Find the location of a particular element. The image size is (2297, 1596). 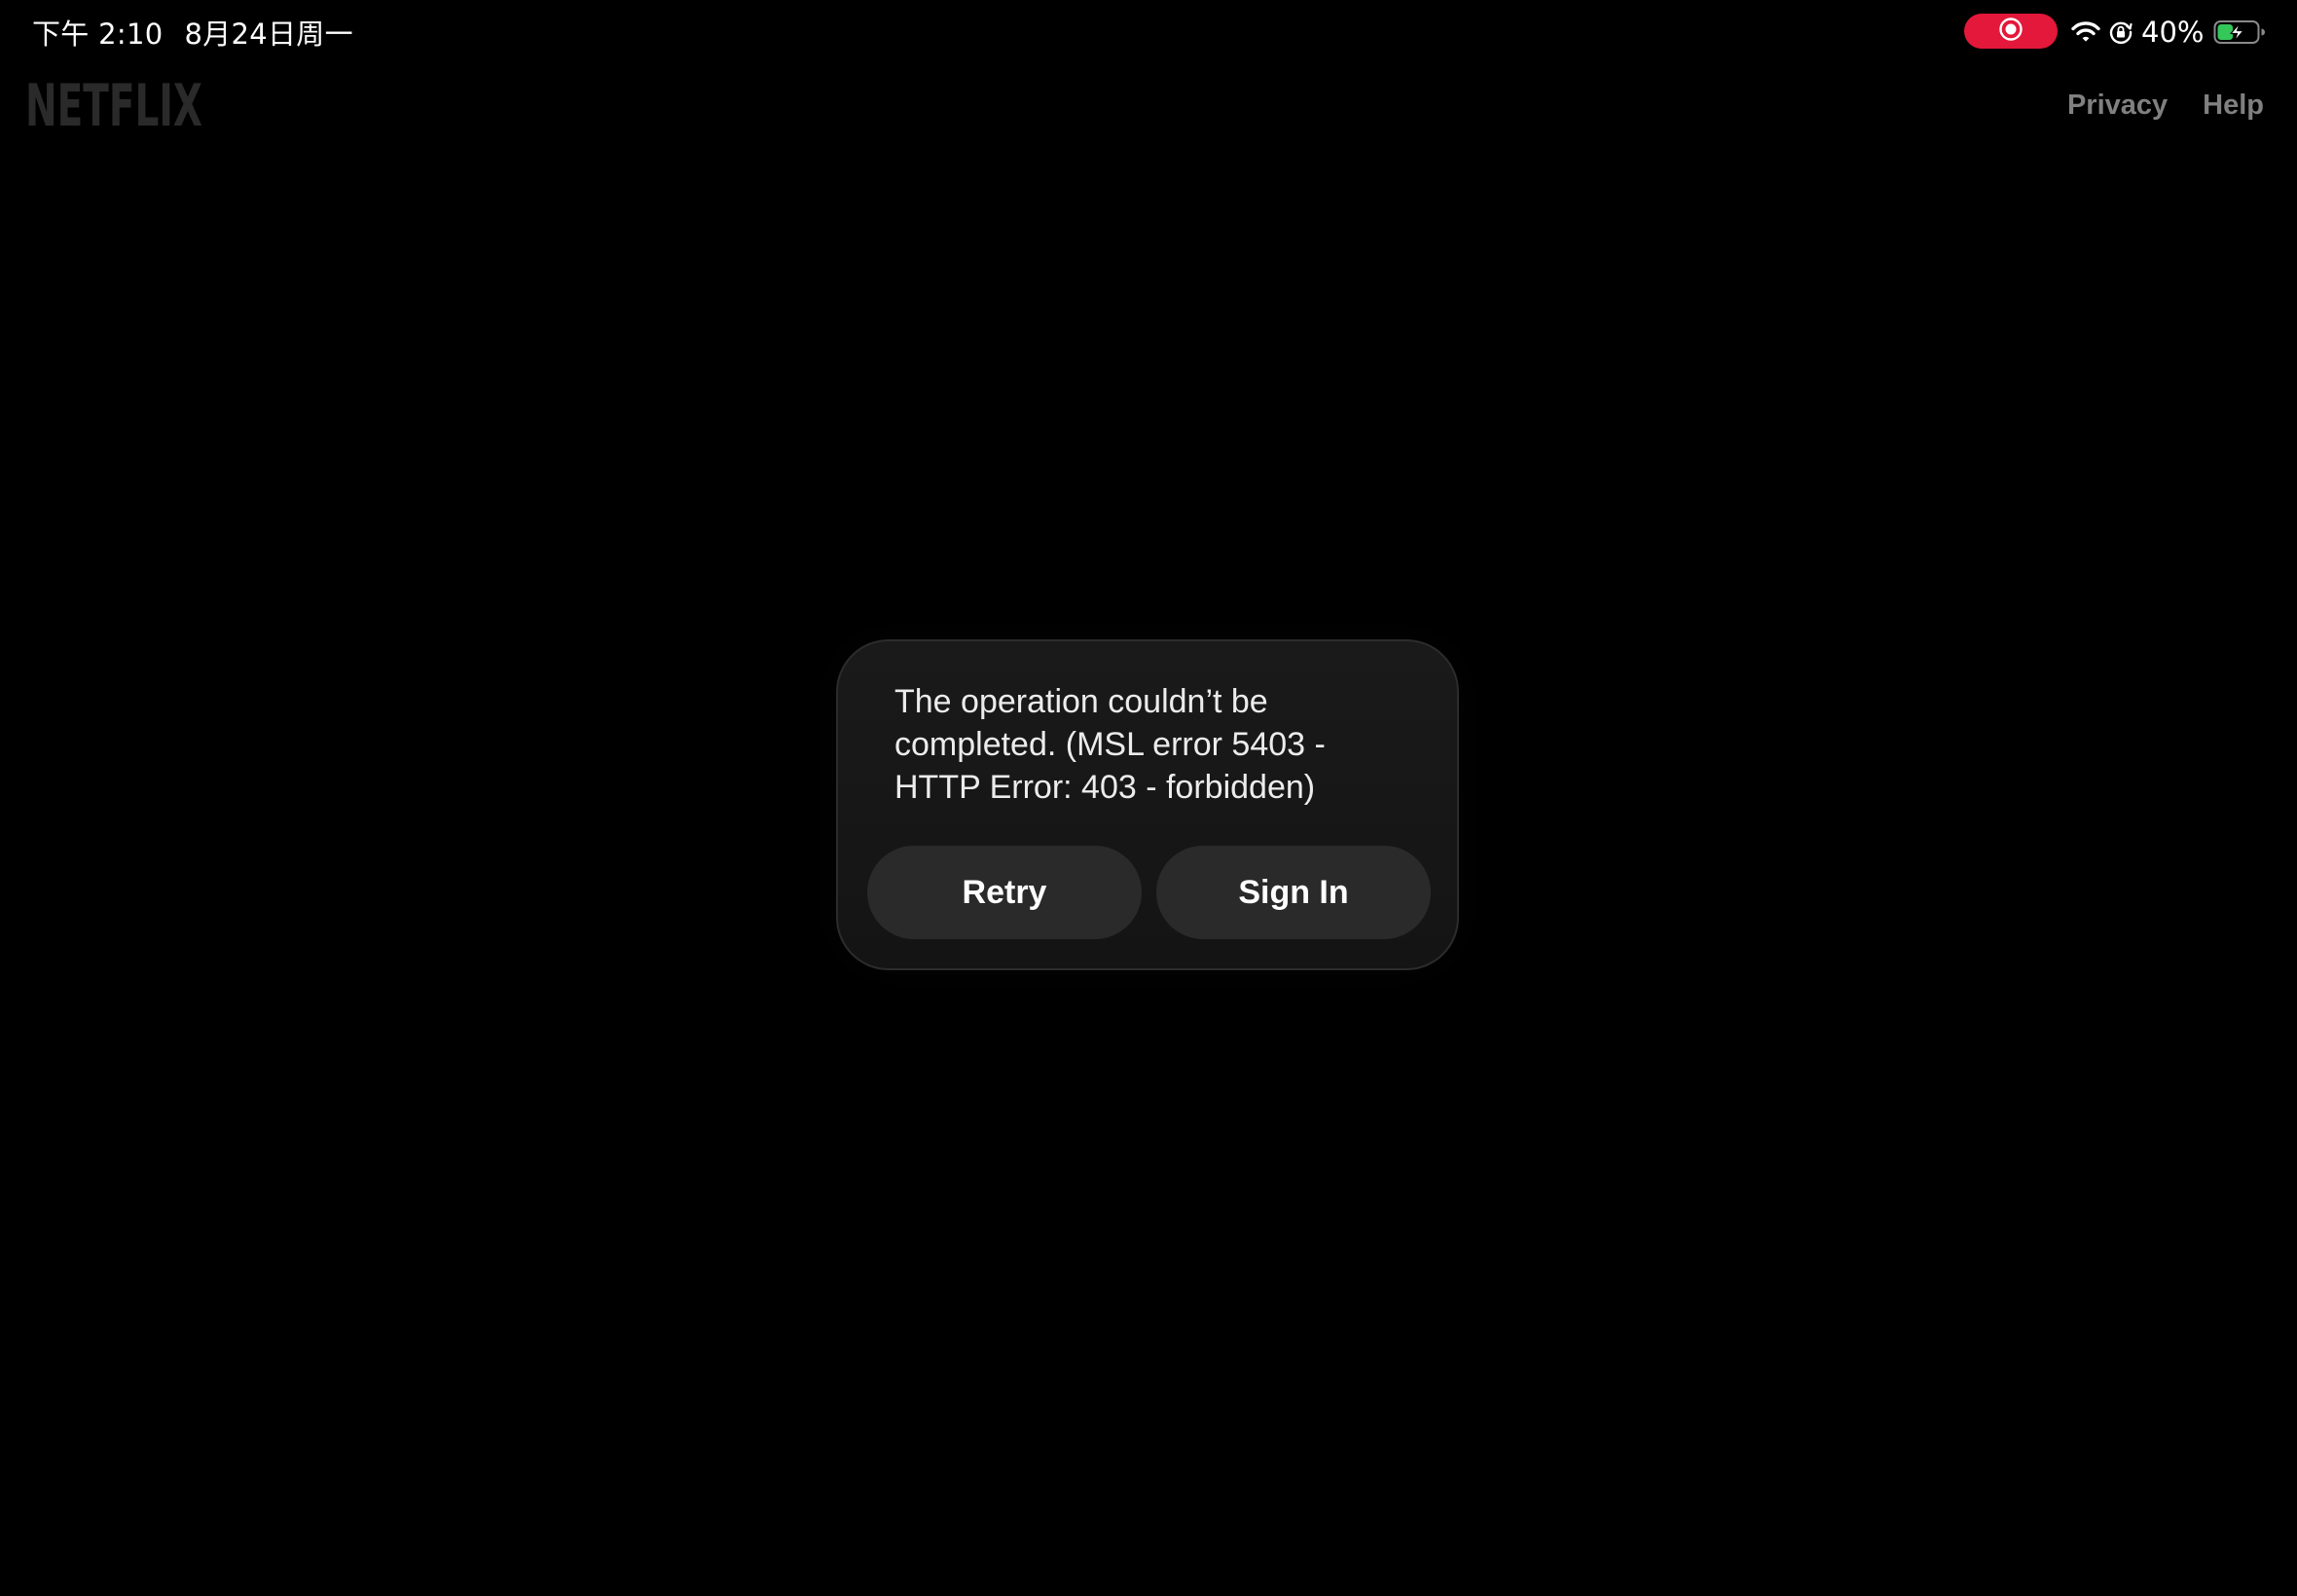

screen-recording-icon is located at coordinates (2011, 32).